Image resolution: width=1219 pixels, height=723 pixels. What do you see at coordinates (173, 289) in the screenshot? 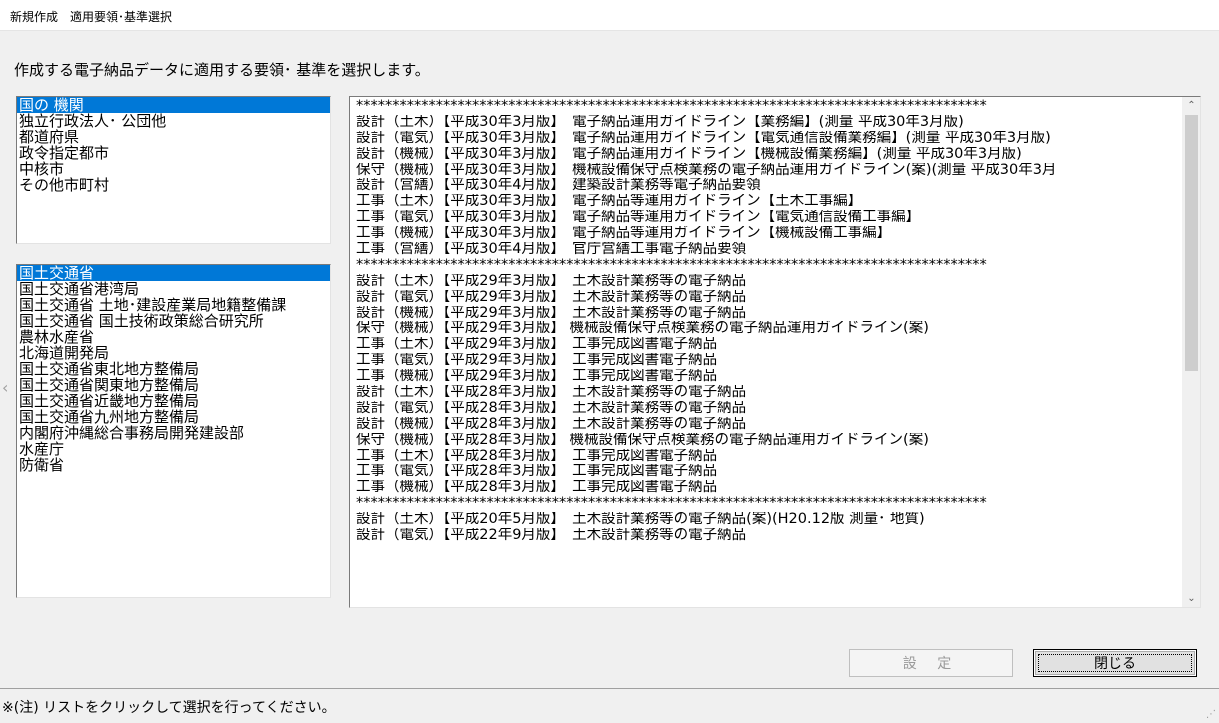
I see `agency-item: 国土交通省港湾局` at bounding box center [173, 289].